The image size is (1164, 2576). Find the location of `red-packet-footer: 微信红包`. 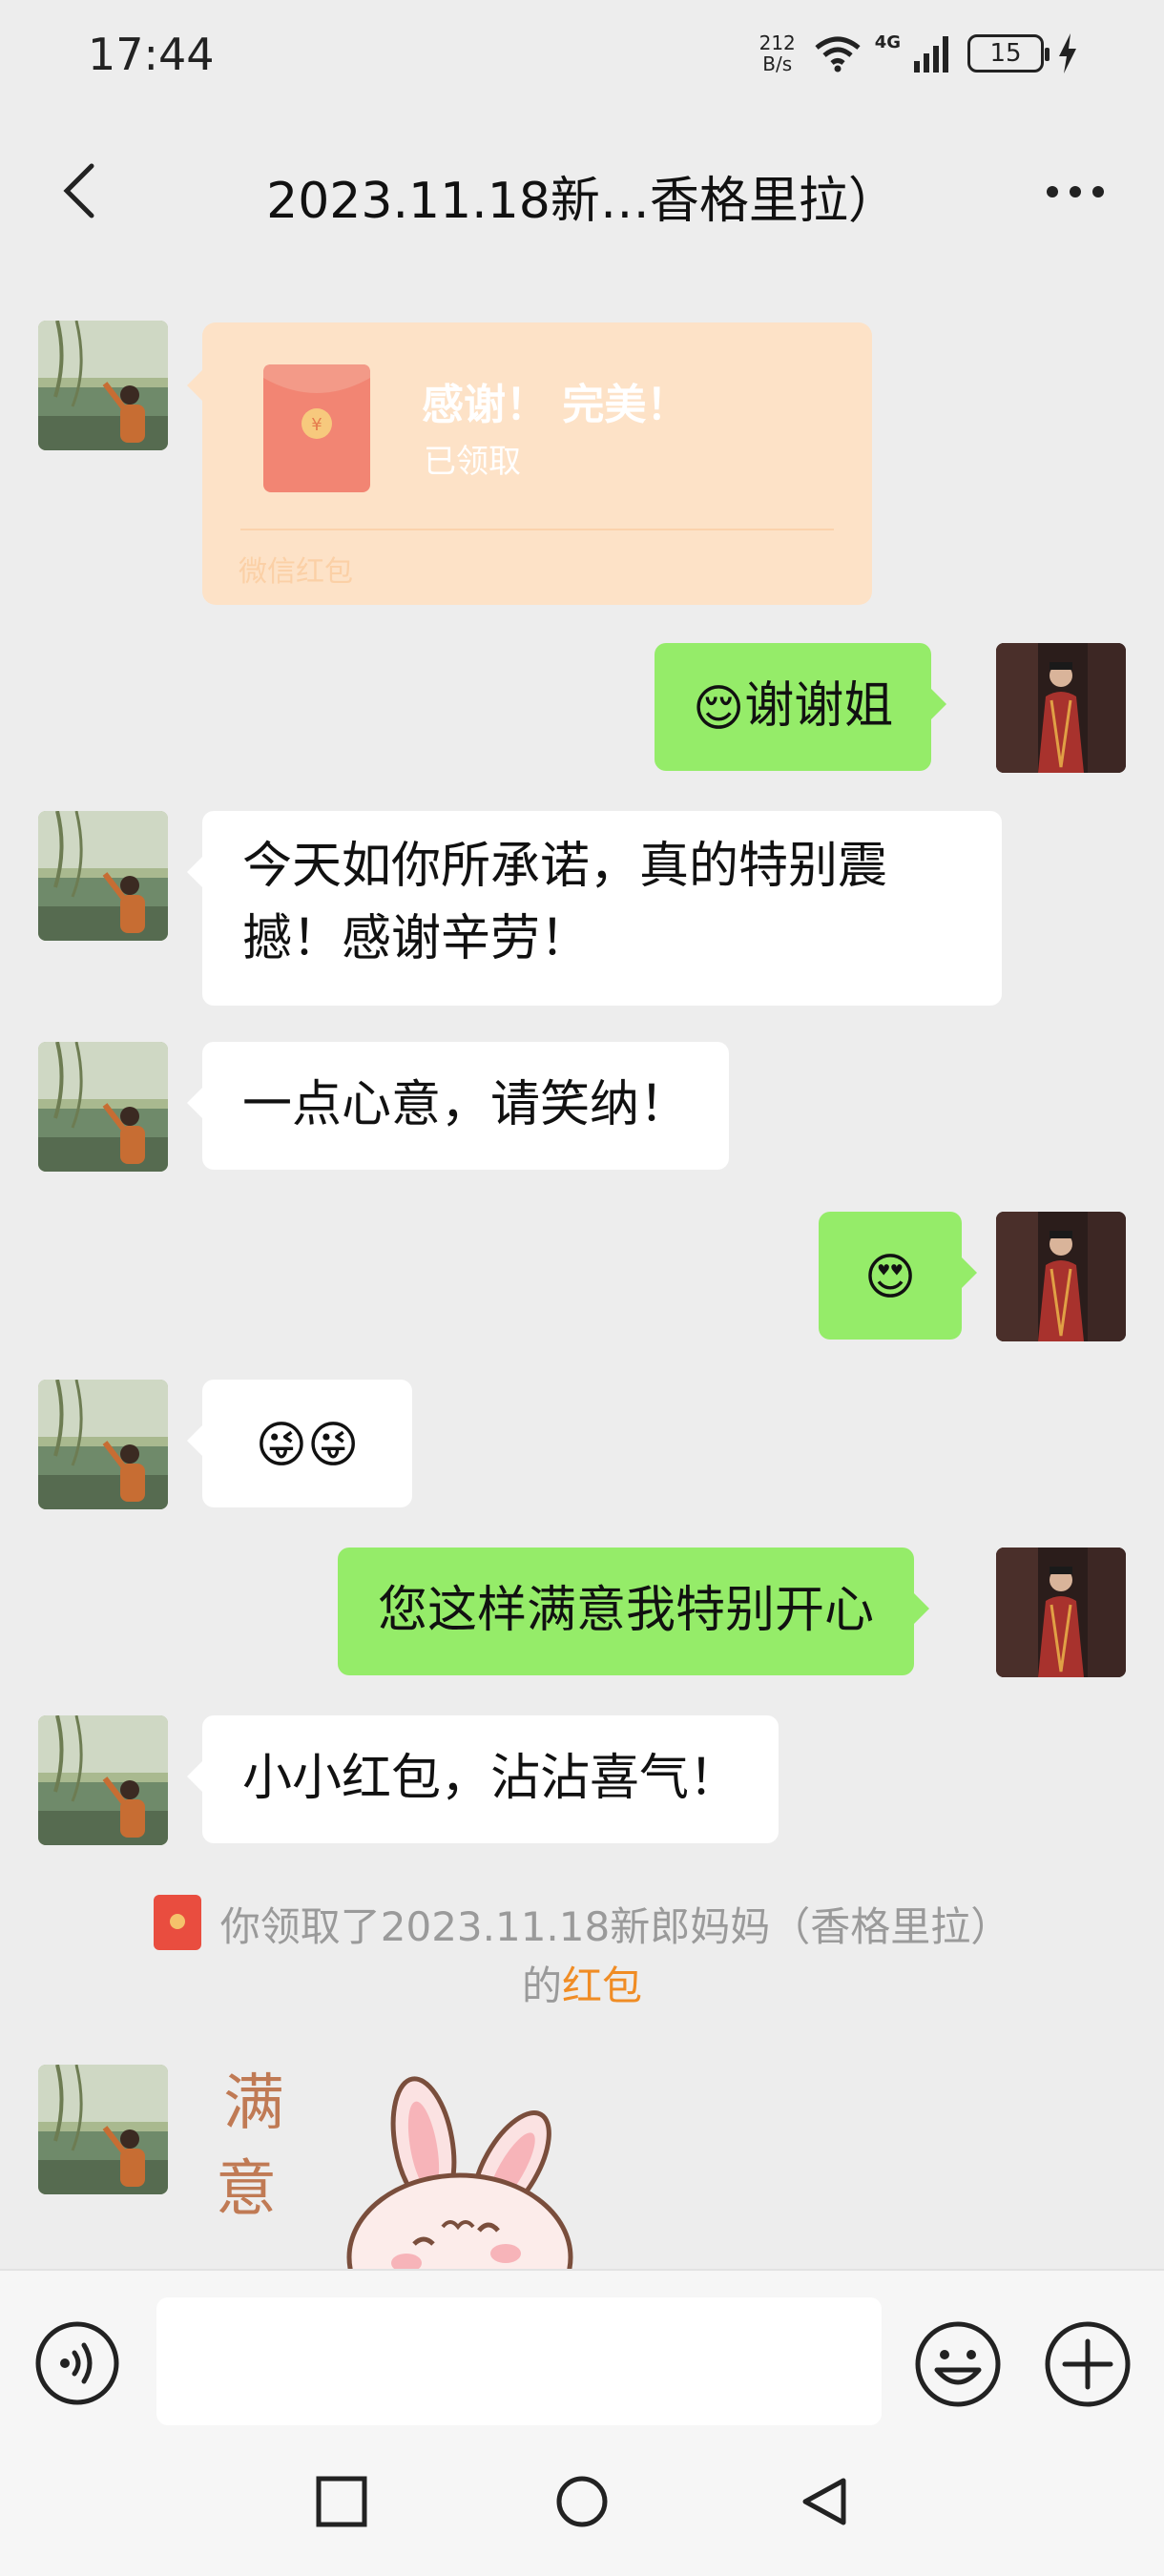

red-packet-footer: 微信红包 is located at coordinates (296, 572).